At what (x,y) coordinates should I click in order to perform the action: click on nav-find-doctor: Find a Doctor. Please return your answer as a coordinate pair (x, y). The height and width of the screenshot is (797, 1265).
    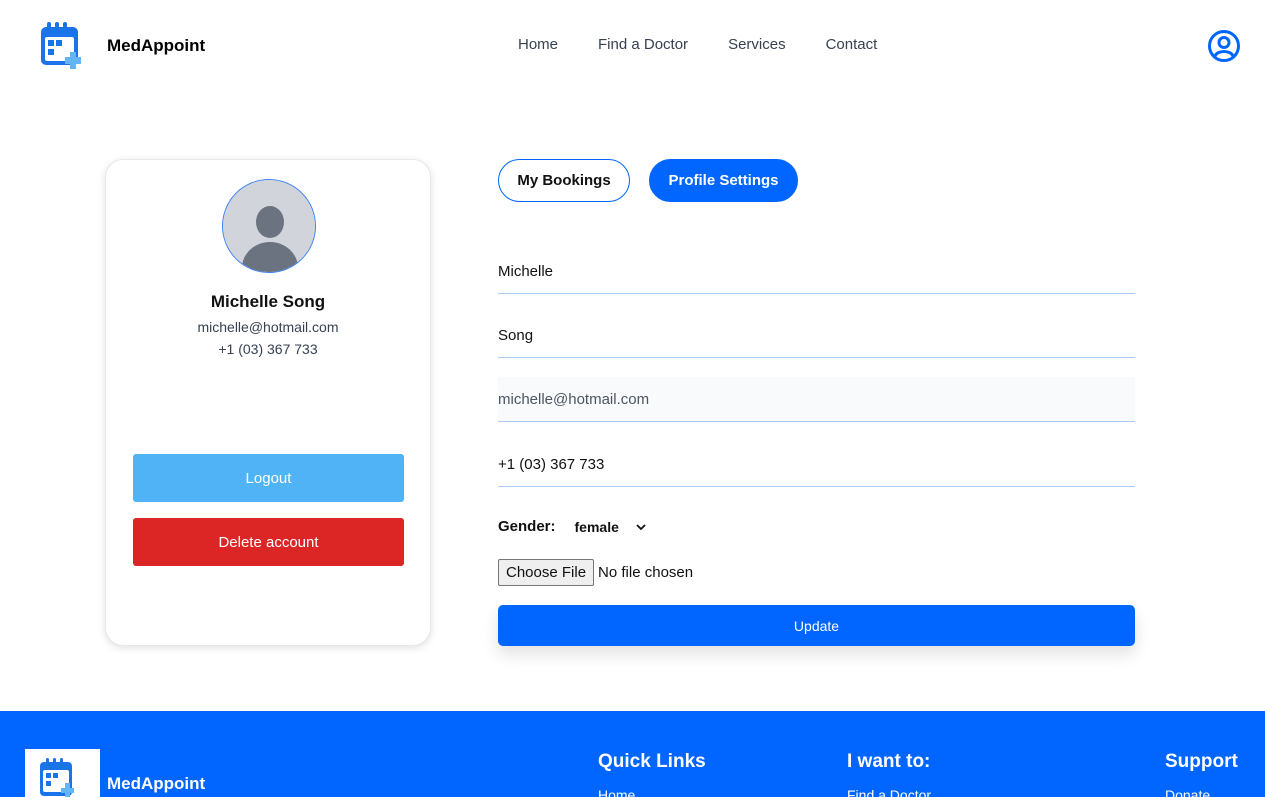
    Looking at the image, I should click on (643, 44).